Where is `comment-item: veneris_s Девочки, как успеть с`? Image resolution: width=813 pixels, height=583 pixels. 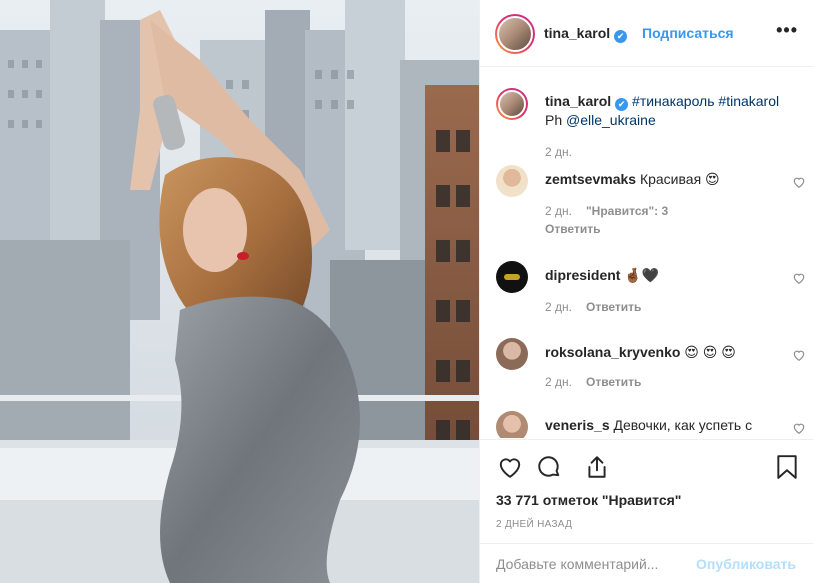 comment-item: veneris_s Девочки, как успеть с is located at coordinates (651, 424).